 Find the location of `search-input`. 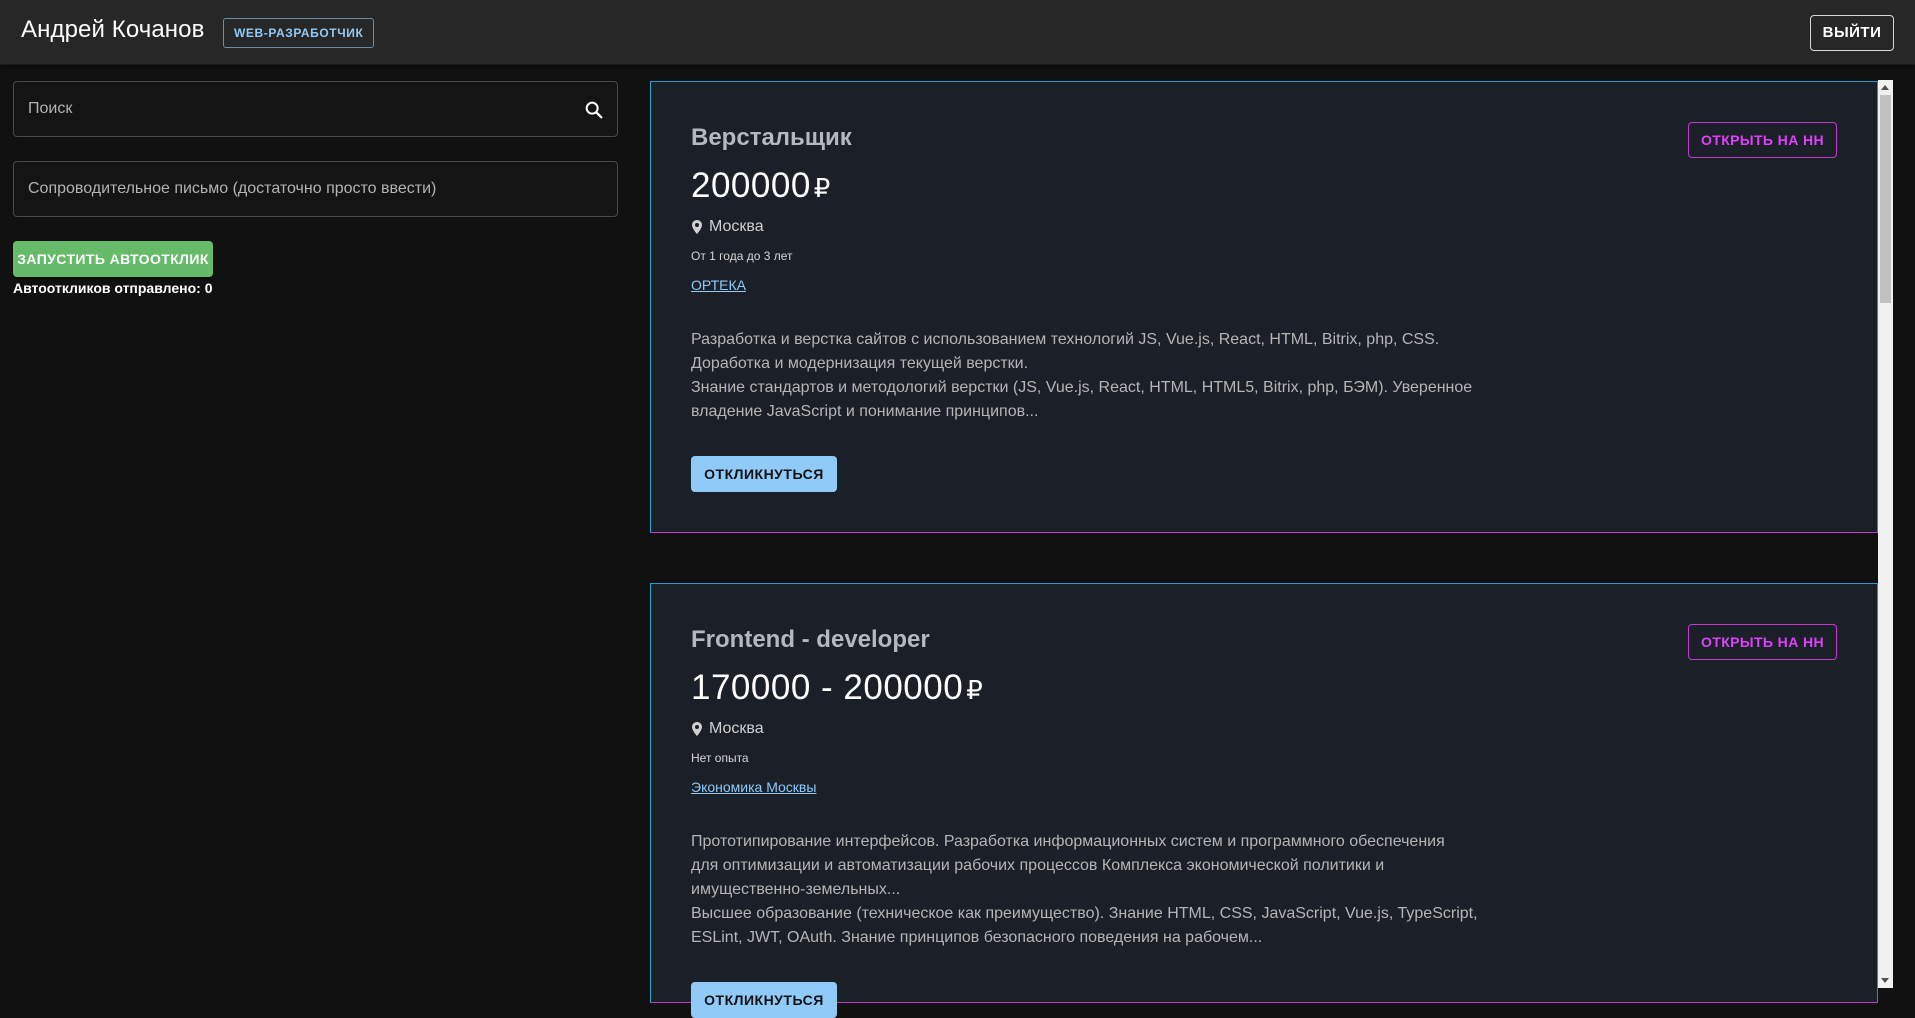

search-input is located at coordinates (315, 109).